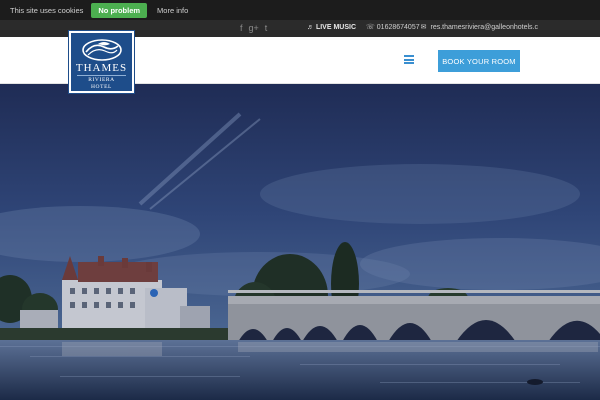 The width and height of the screenshot is (600, 400). I want to click on phone-number: 01628674057, so click(398, 28).